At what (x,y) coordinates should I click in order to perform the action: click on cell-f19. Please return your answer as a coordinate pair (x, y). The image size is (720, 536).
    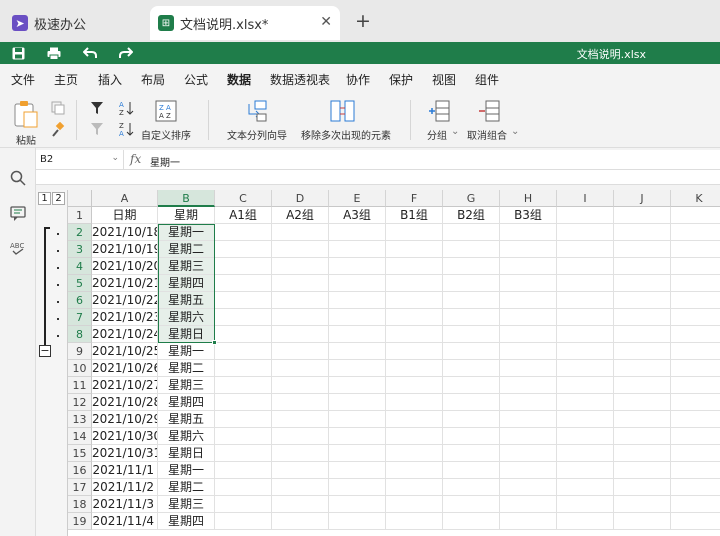
    Looking at the image, I should click on (414, 521).